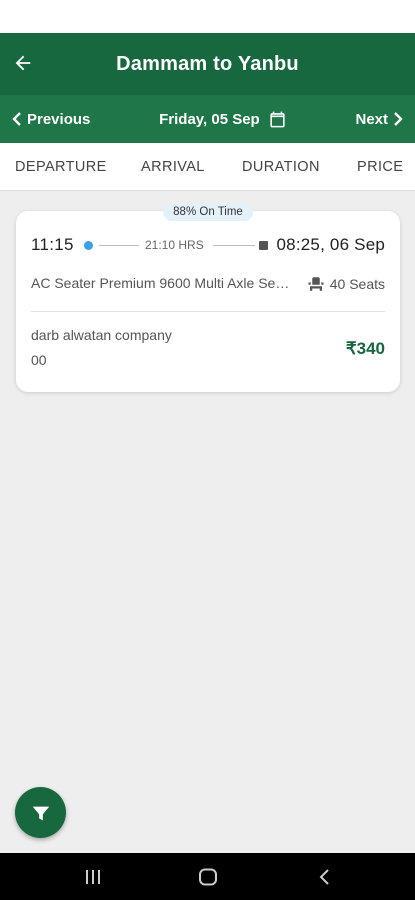 This screenshot has height=900, width=415. I want to click on tab-sort-price: PRICE, so click(380, 167).